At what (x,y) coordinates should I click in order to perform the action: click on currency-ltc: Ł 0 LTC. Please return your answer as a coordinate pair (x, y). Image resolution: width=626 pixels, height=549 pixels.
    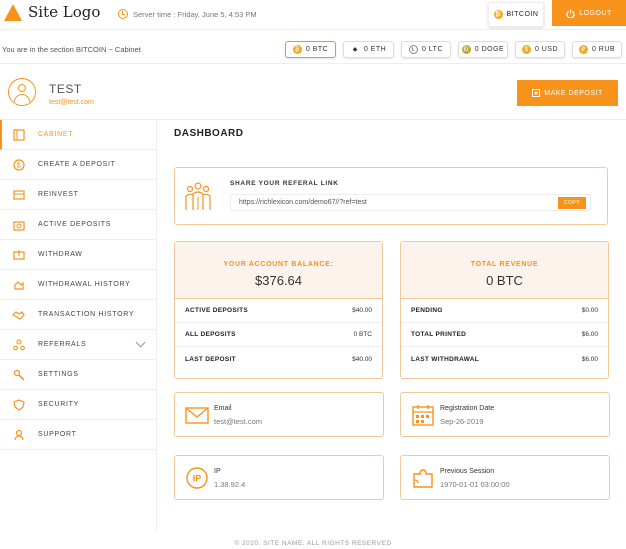
    Looking at the image, I should click on (426, 49).